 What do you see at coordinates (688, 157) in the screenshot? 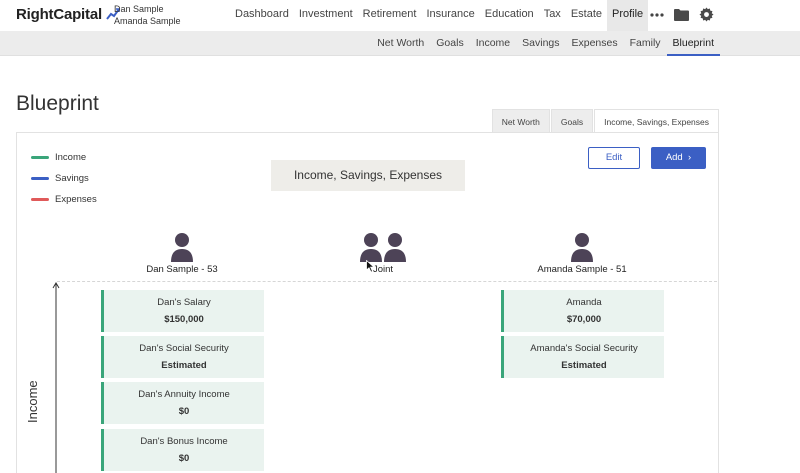
I see `chevron-right-icon: ›` at bounding box center [688, 157].